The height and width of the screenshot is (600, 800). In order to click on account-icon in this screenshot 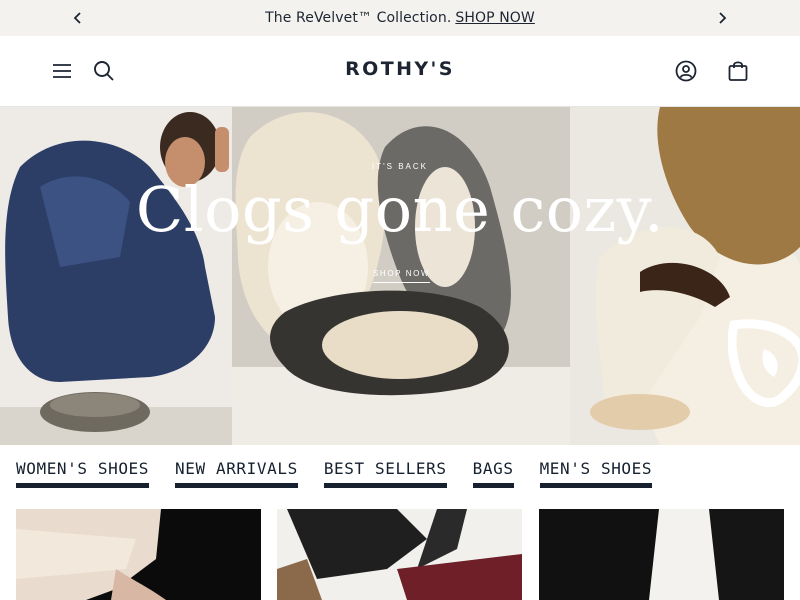, I will do `click(686, 71)`.